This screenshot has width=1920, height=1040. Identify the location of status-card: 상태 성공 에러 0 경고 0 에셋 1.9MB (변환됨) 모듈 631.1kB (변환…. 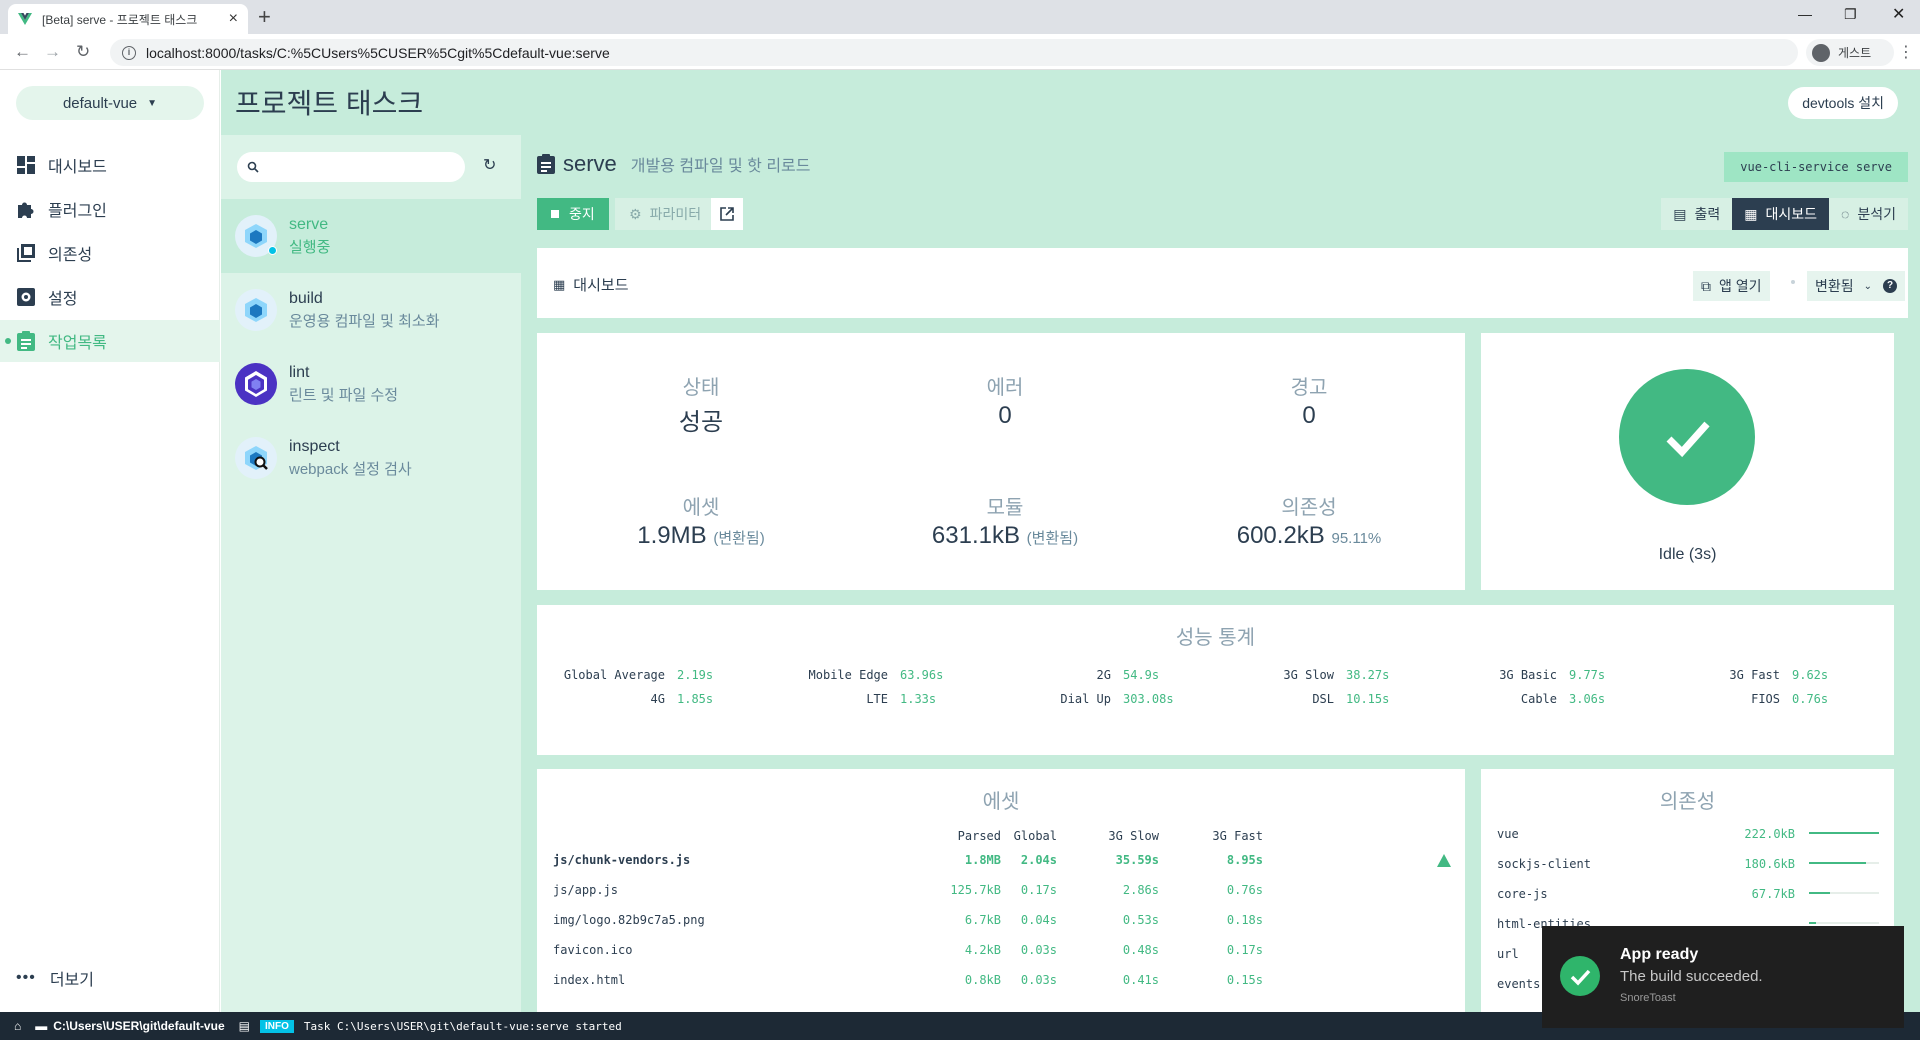
(1001, 461).